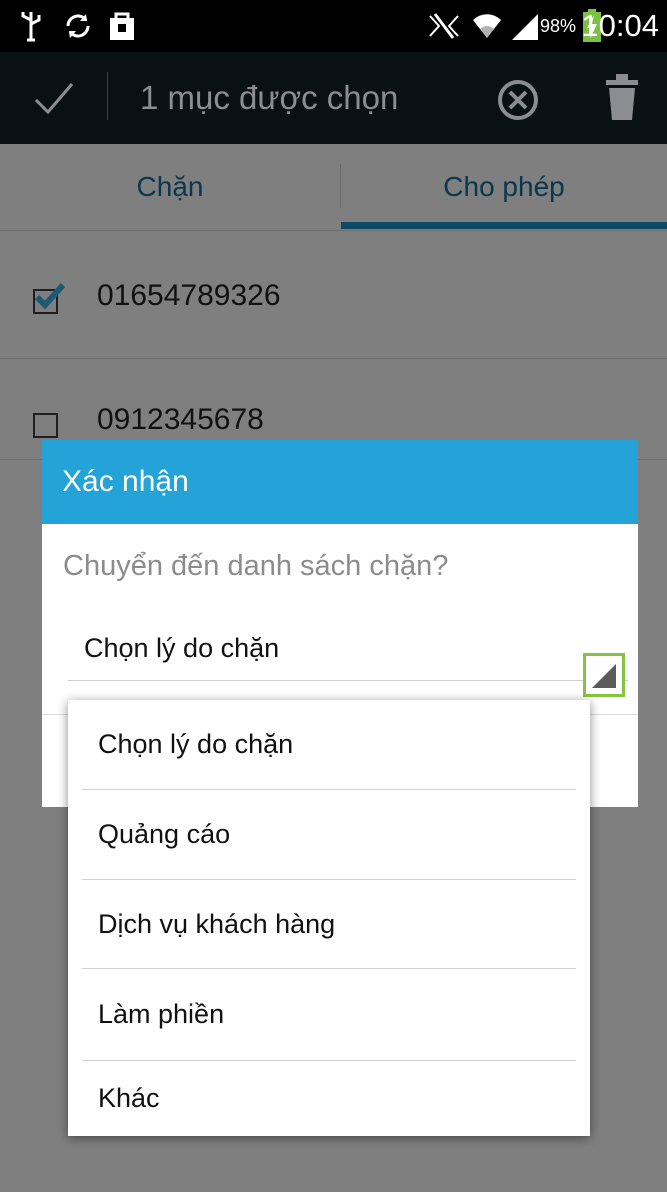 The height and width of the screenshot is (1192, 667). Describe the element at coordinates (487, 26) in the screenshot. I see `wifi-icon` at that location.